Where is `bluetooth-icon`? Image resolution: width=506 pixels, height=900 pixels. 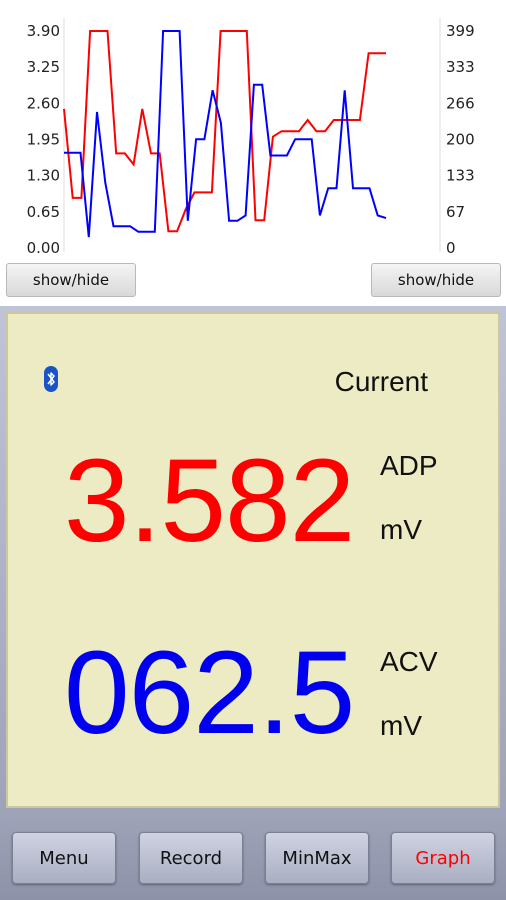 bluetooth-icon is located at coordinates (51, 379).